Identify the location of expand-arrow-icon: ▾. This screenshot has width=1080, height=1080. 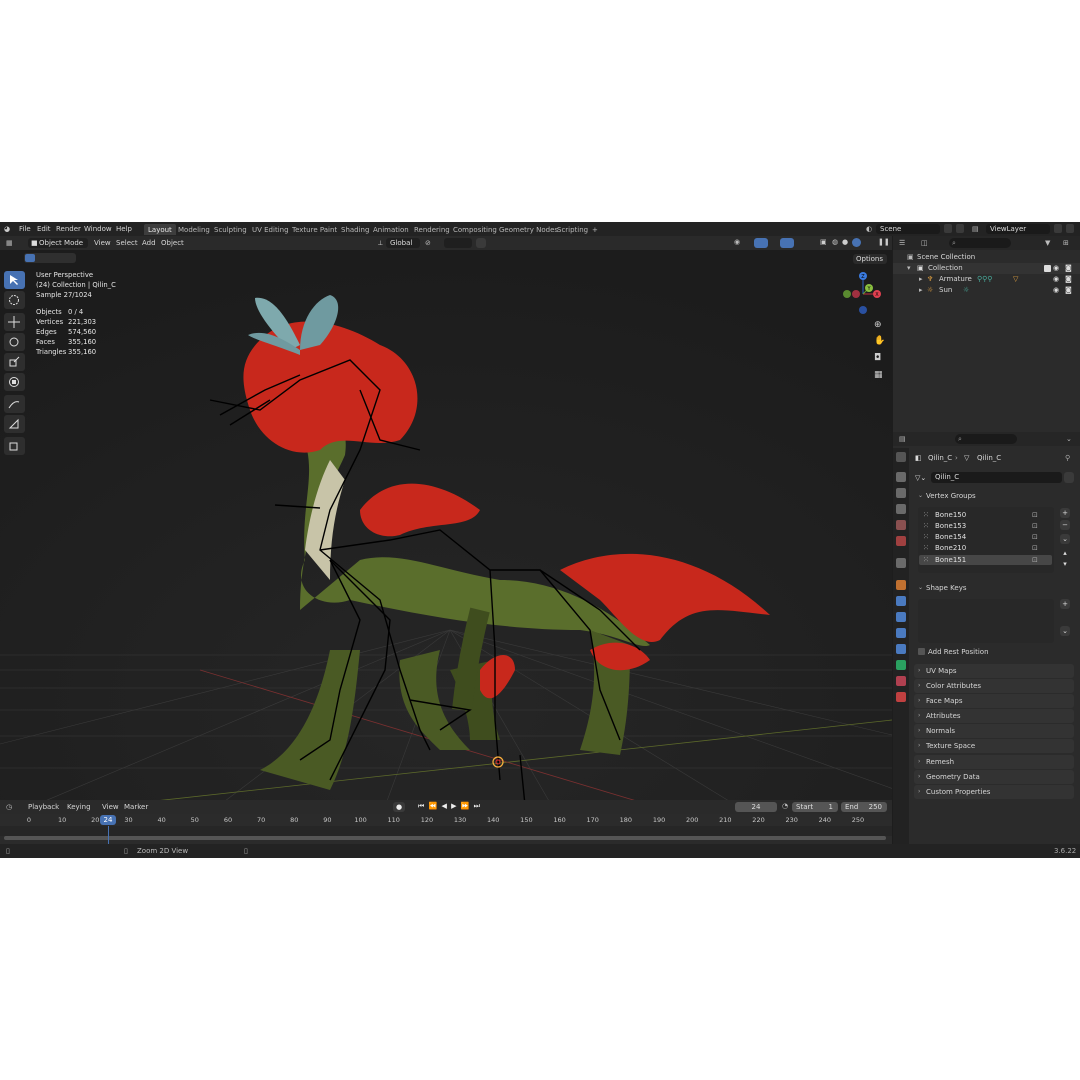
(909, 268).